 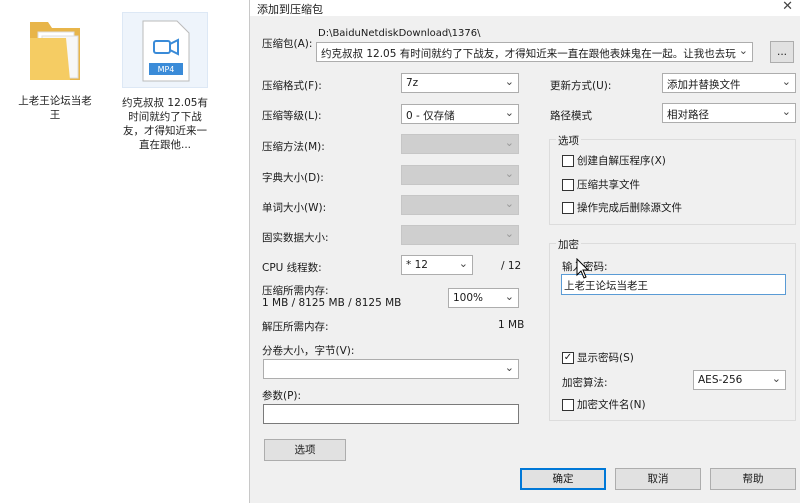 I want to click on mem-percent-value: 100%, so click(x=468, y=298).